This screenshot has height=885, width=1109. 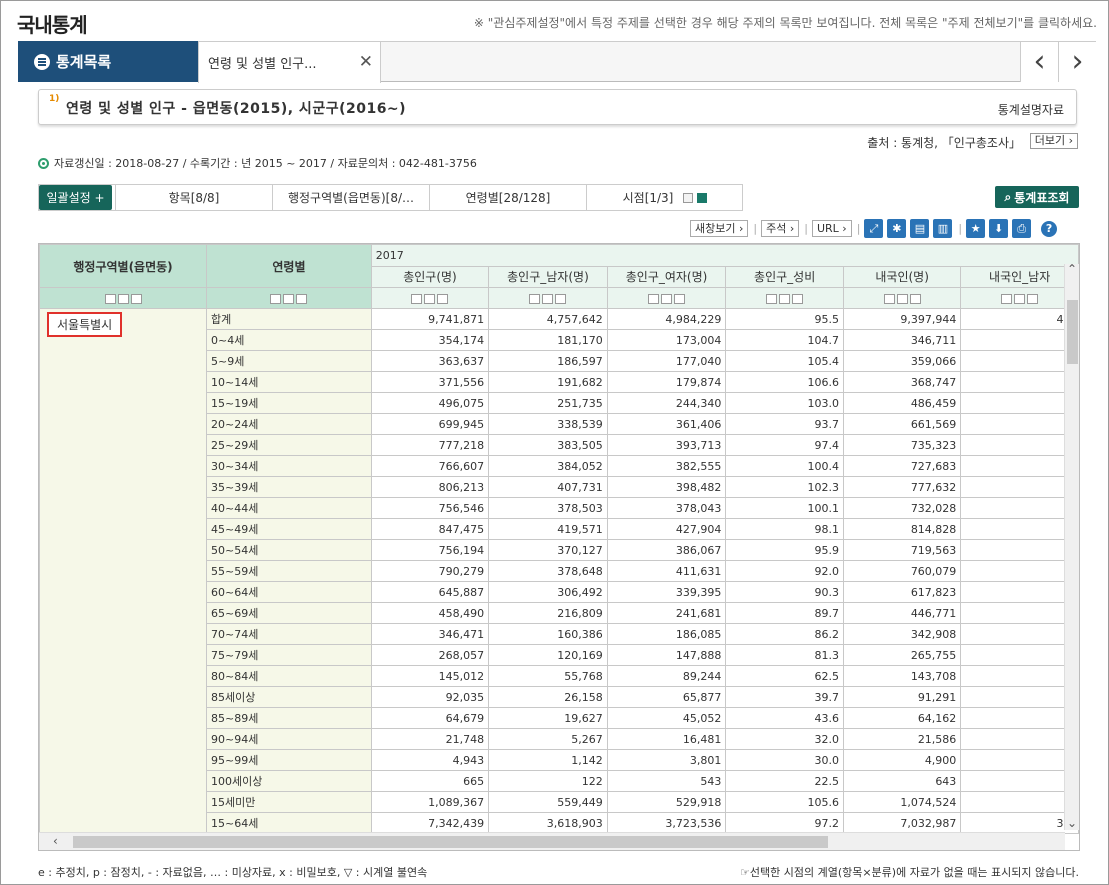 What do you see at coordinates (1039, 62) in the screenshot?
I see `prev-tab-button: ‹` at bounding box center [1039, 62].